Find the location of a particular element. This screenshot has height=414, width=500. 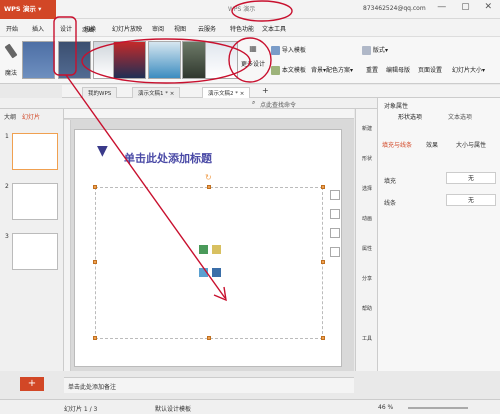

annotation-ellipse-thumbs is located at coordinates (166, 61).